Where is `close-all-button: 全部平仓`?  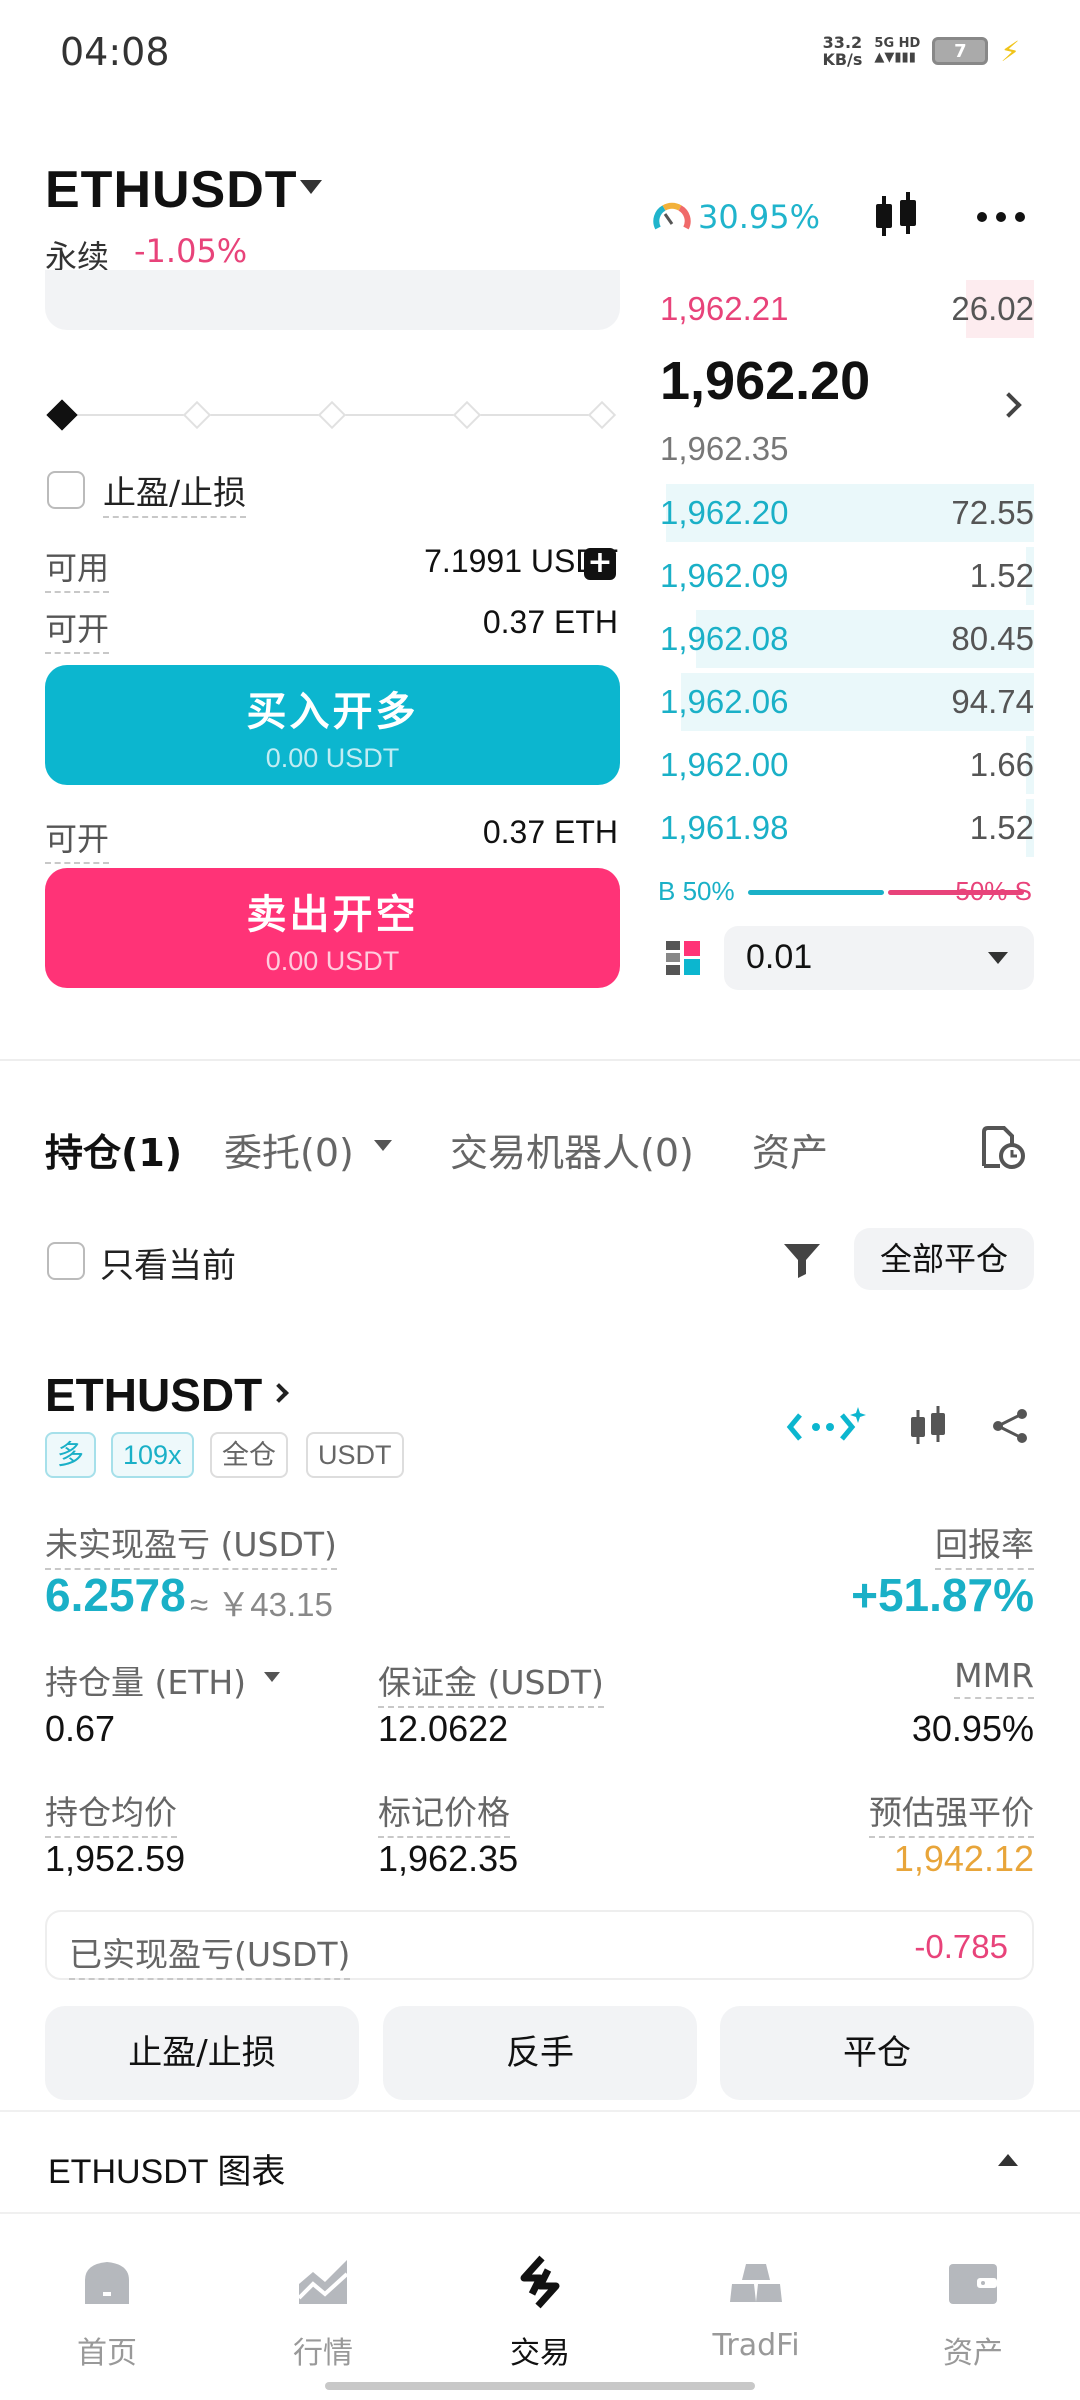 close-all-button: 全部平仓 is located at coordinates (944, 1259).